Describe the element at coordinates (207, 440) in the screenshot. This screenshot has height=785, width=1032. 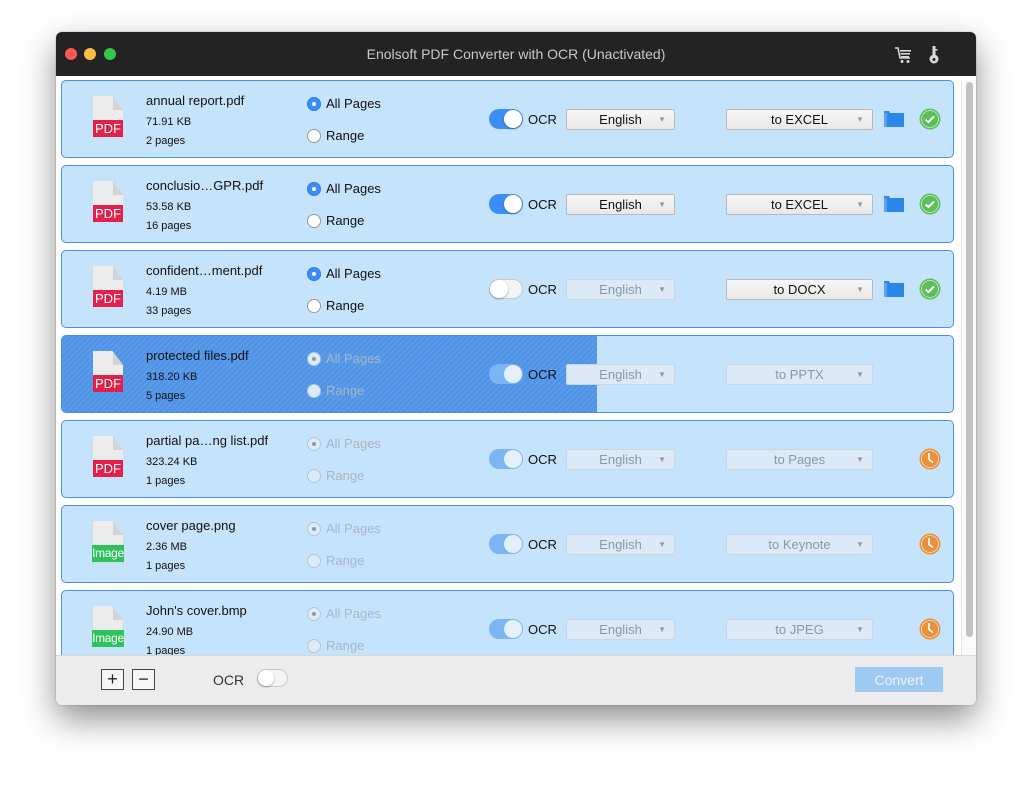
I see `file-name: partial pa…ng list.pdf` at that location.